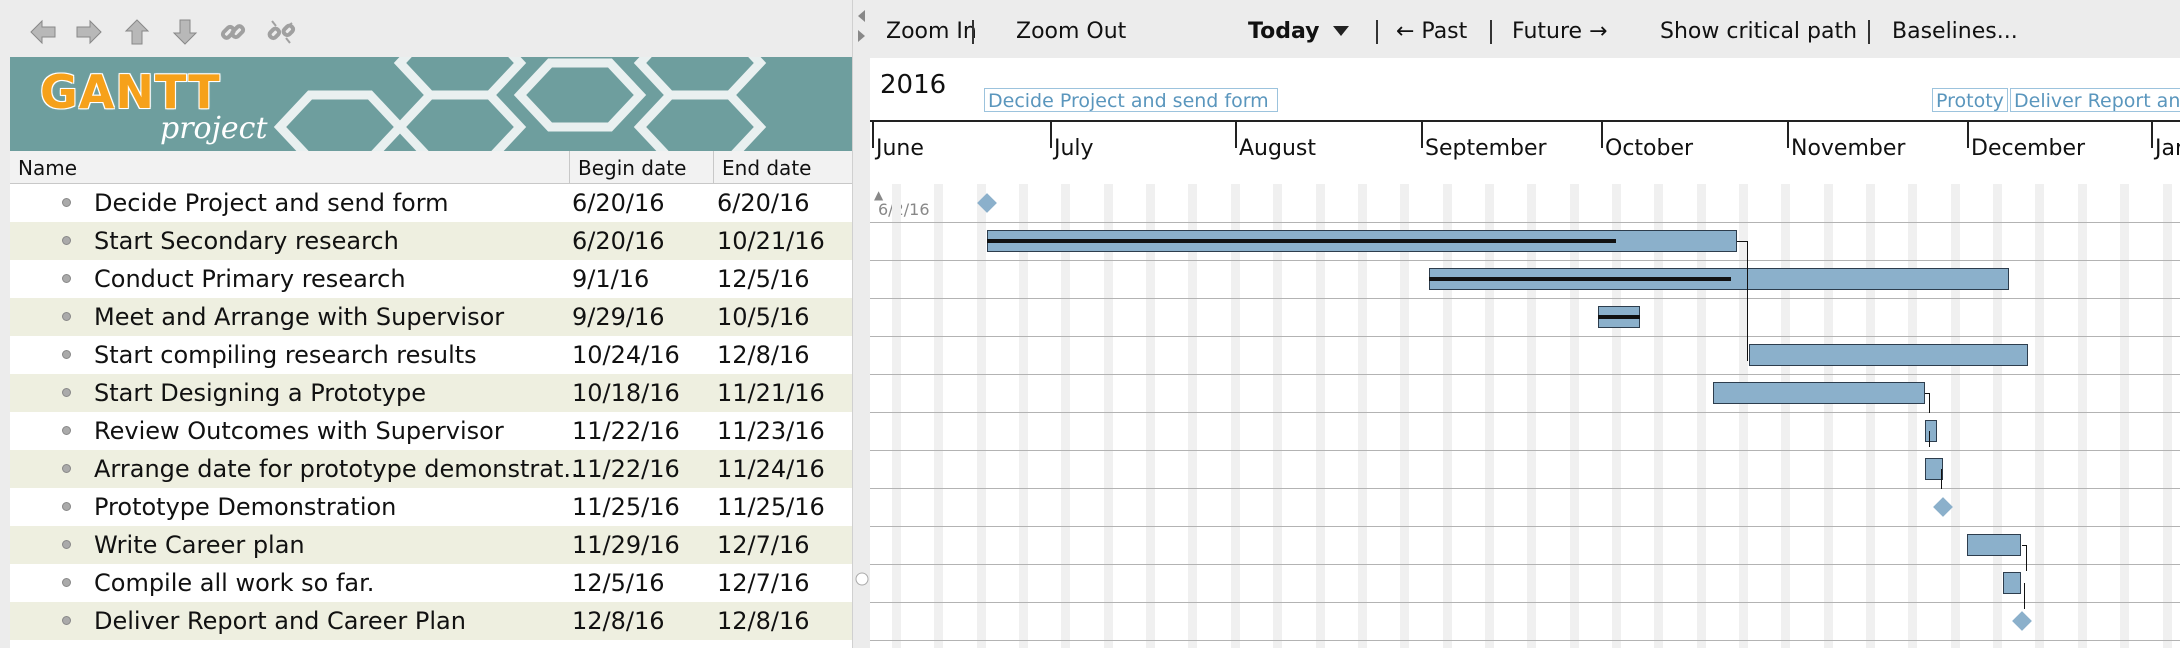 The width and height of the screenshot is (2180, 648). What do you see at coordinates (642, 621) in the screenshot?
I see `task-begin-date: 12/8/16` at bounding box center [642, 621].